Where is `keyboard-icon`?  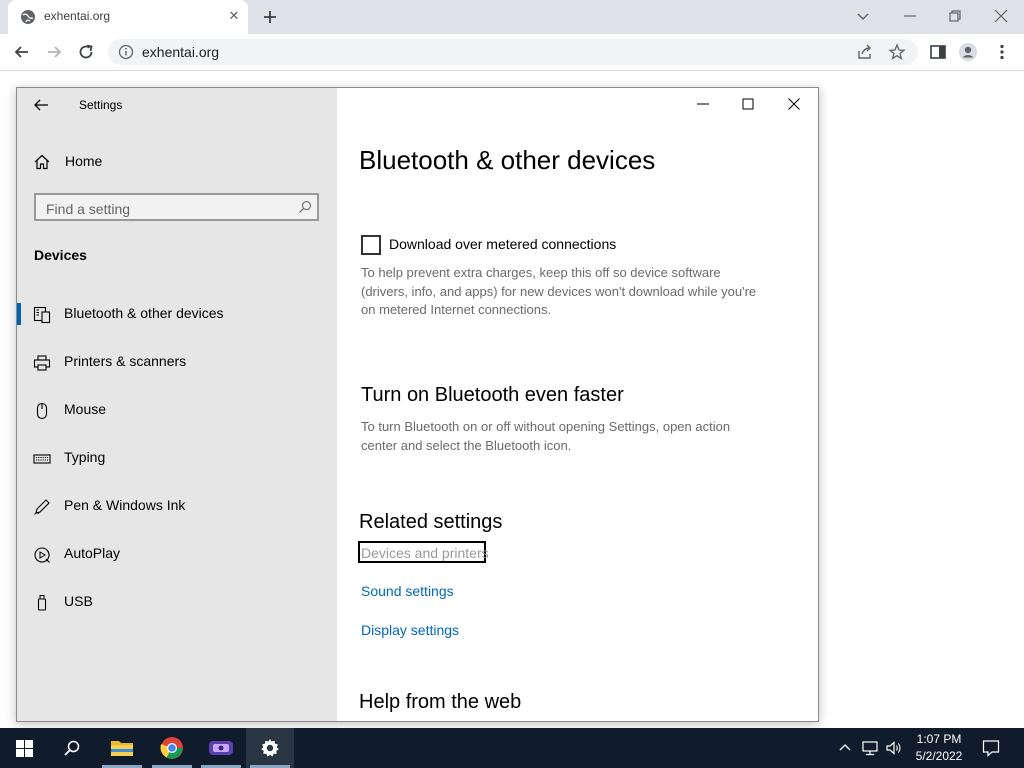
keyboard-icon is located at coordinates (42, 459).